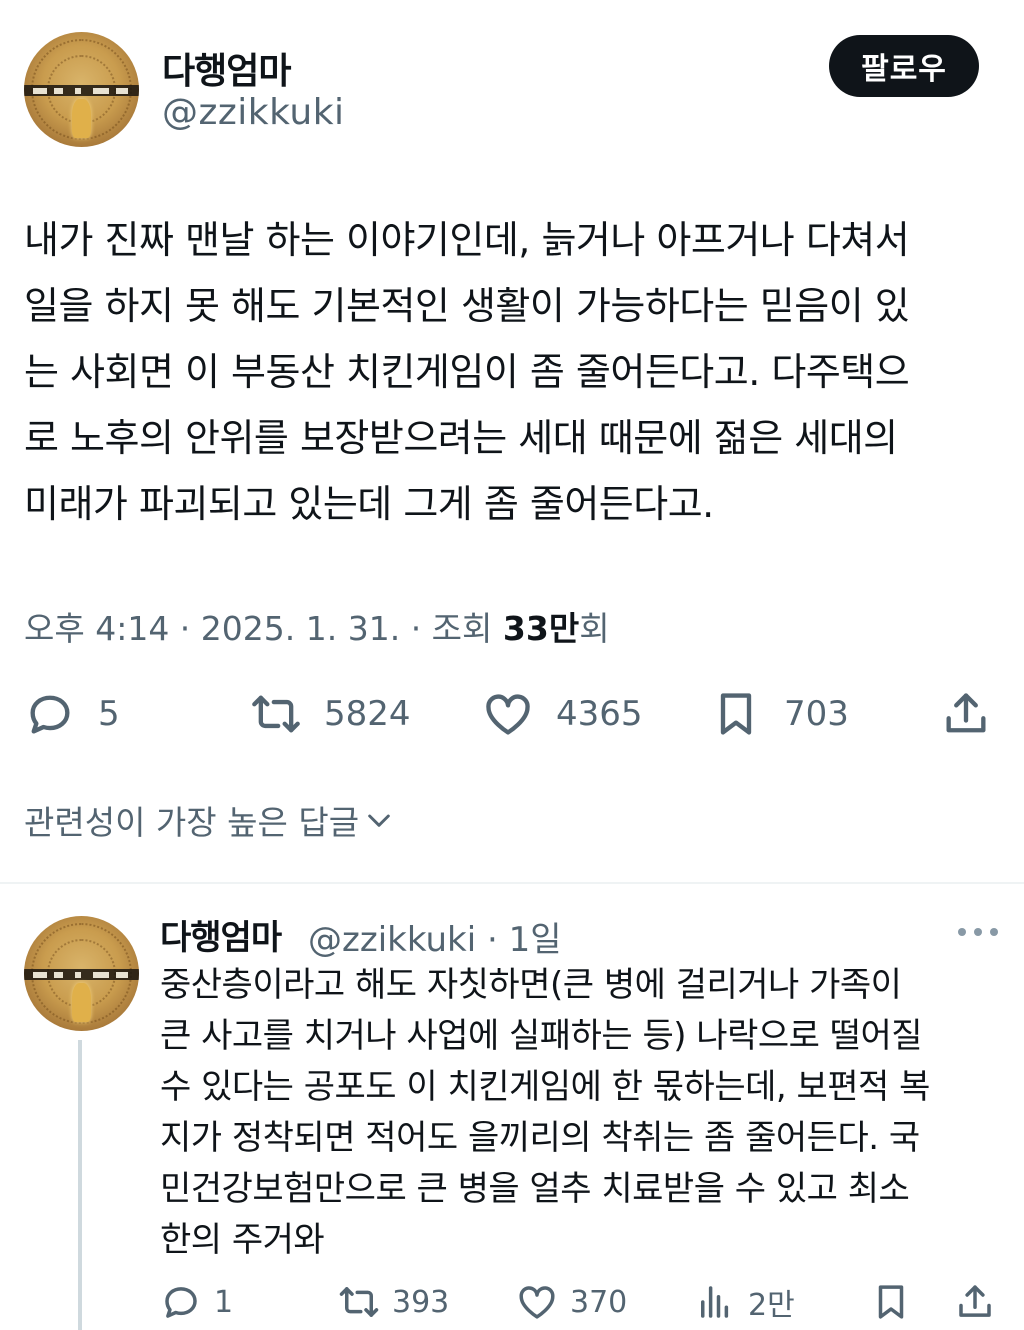 Image resolution: width=1024 pixels, height=1330 pixels. I want to click on reply-like-button: 370, so click(571, 1302).